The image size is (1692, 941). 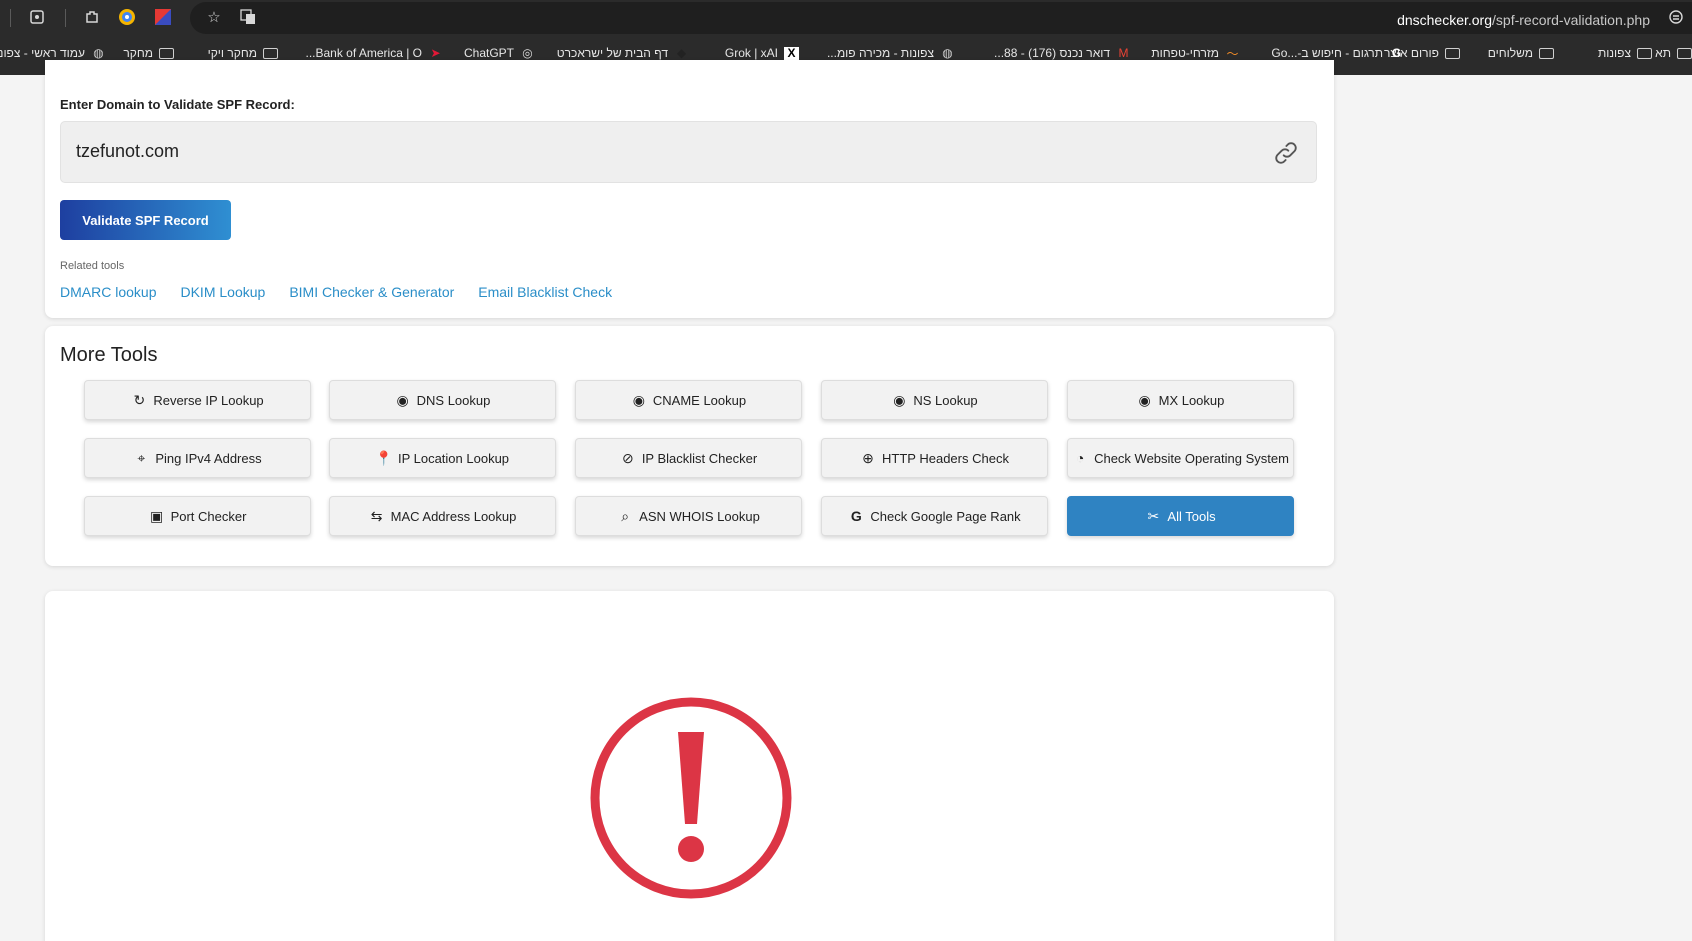 I want to click on bookmark-item: X Grok | xAI, so click(x=762, y=53).